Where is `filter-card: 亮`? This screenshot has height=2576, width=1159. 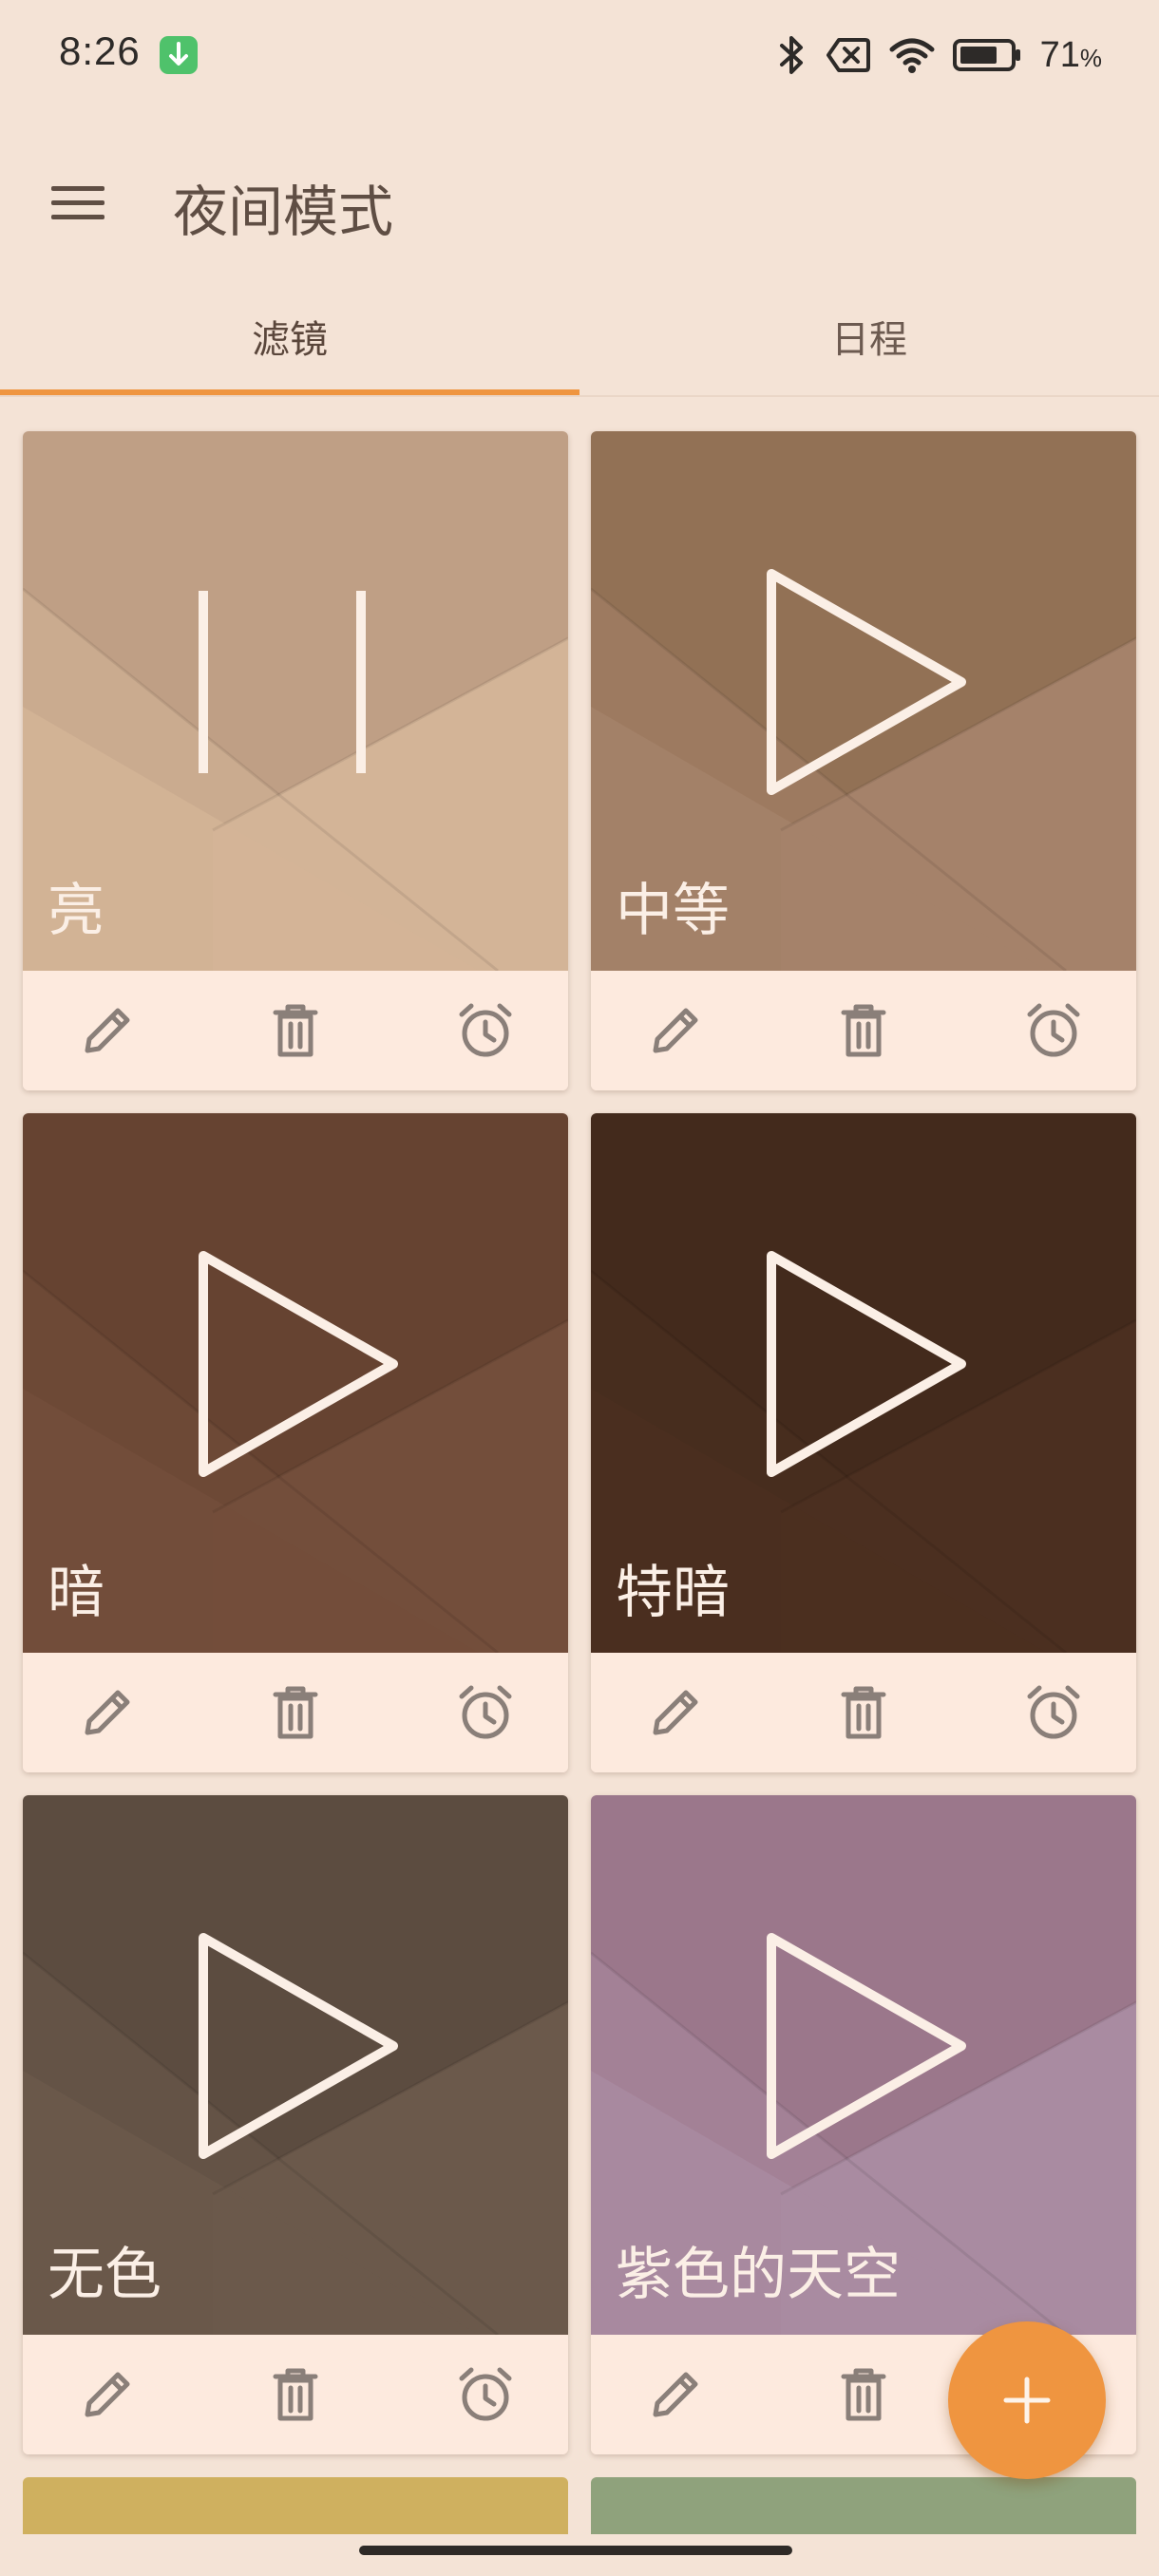
filter-card: 亮 is located at coordinates (295, 760).